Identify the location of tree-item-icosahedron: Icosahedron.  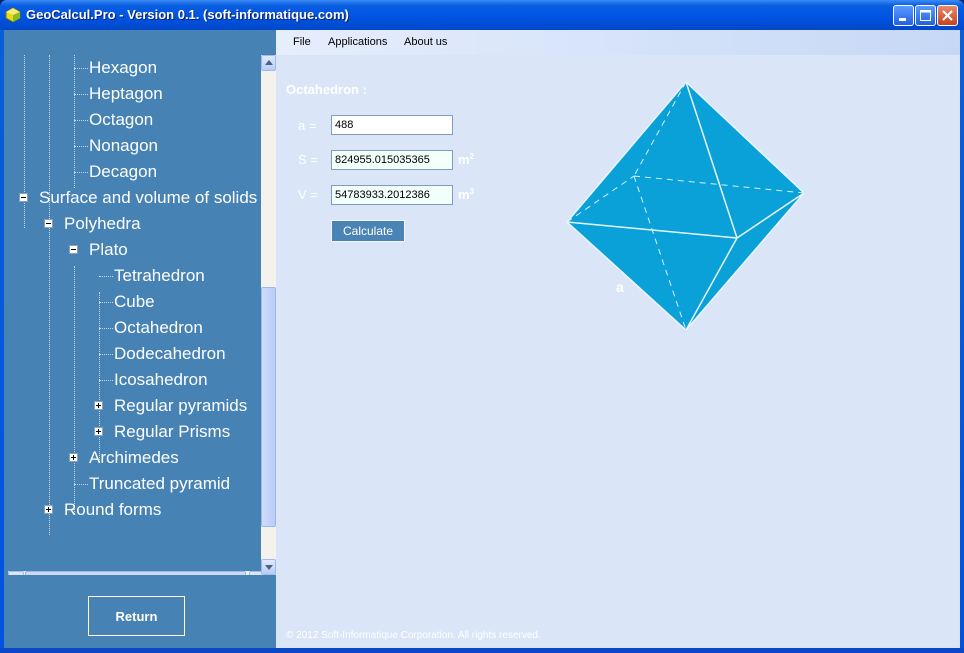
(161, 380).